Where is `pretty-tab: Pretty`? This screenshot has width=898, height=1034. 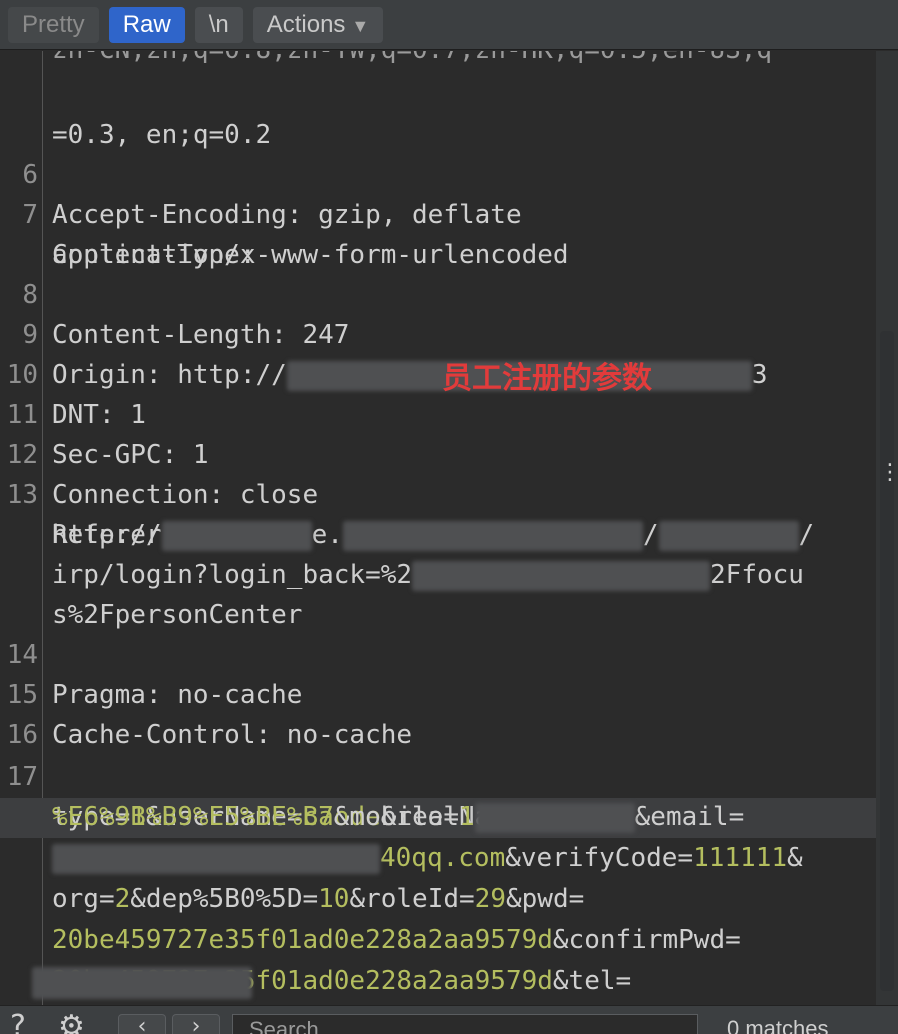
pretty-tab: Pretty is located at coordinates (53, 24).